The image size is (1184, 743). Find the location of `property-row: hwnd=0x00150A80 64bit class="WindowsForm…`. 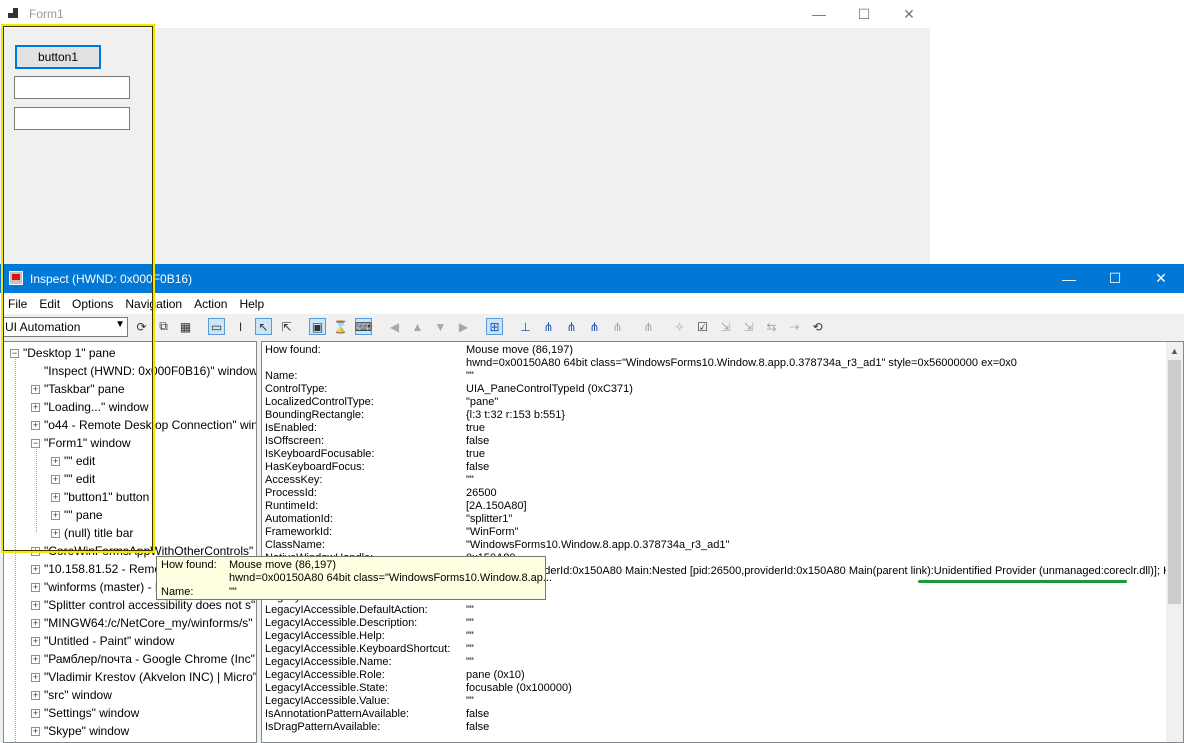

property-row: hwnd=0x00150A80 64bit class="WindowsForm… is located at coordinates (715, 363).